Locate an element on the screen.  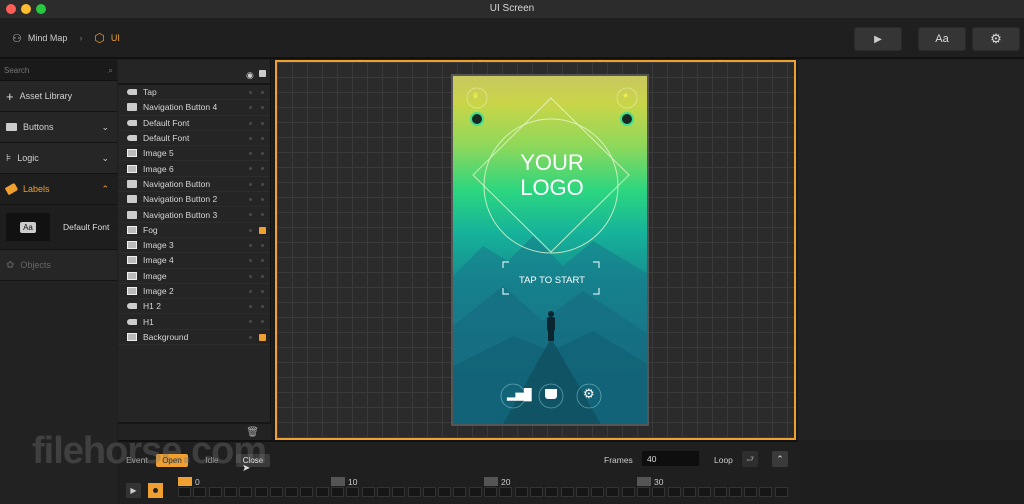
layer-row: H1 is located at coordinates (194, 322).